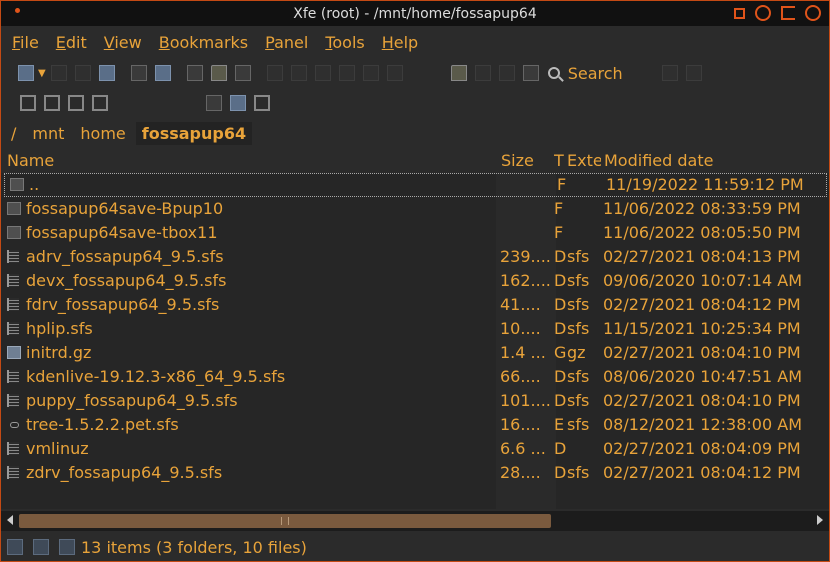 This screenshot has height=562, width=830. What do you see at coordinates (559, 232) in the screenshot?
I see `file-type: F` at bounding box center [559, 232].